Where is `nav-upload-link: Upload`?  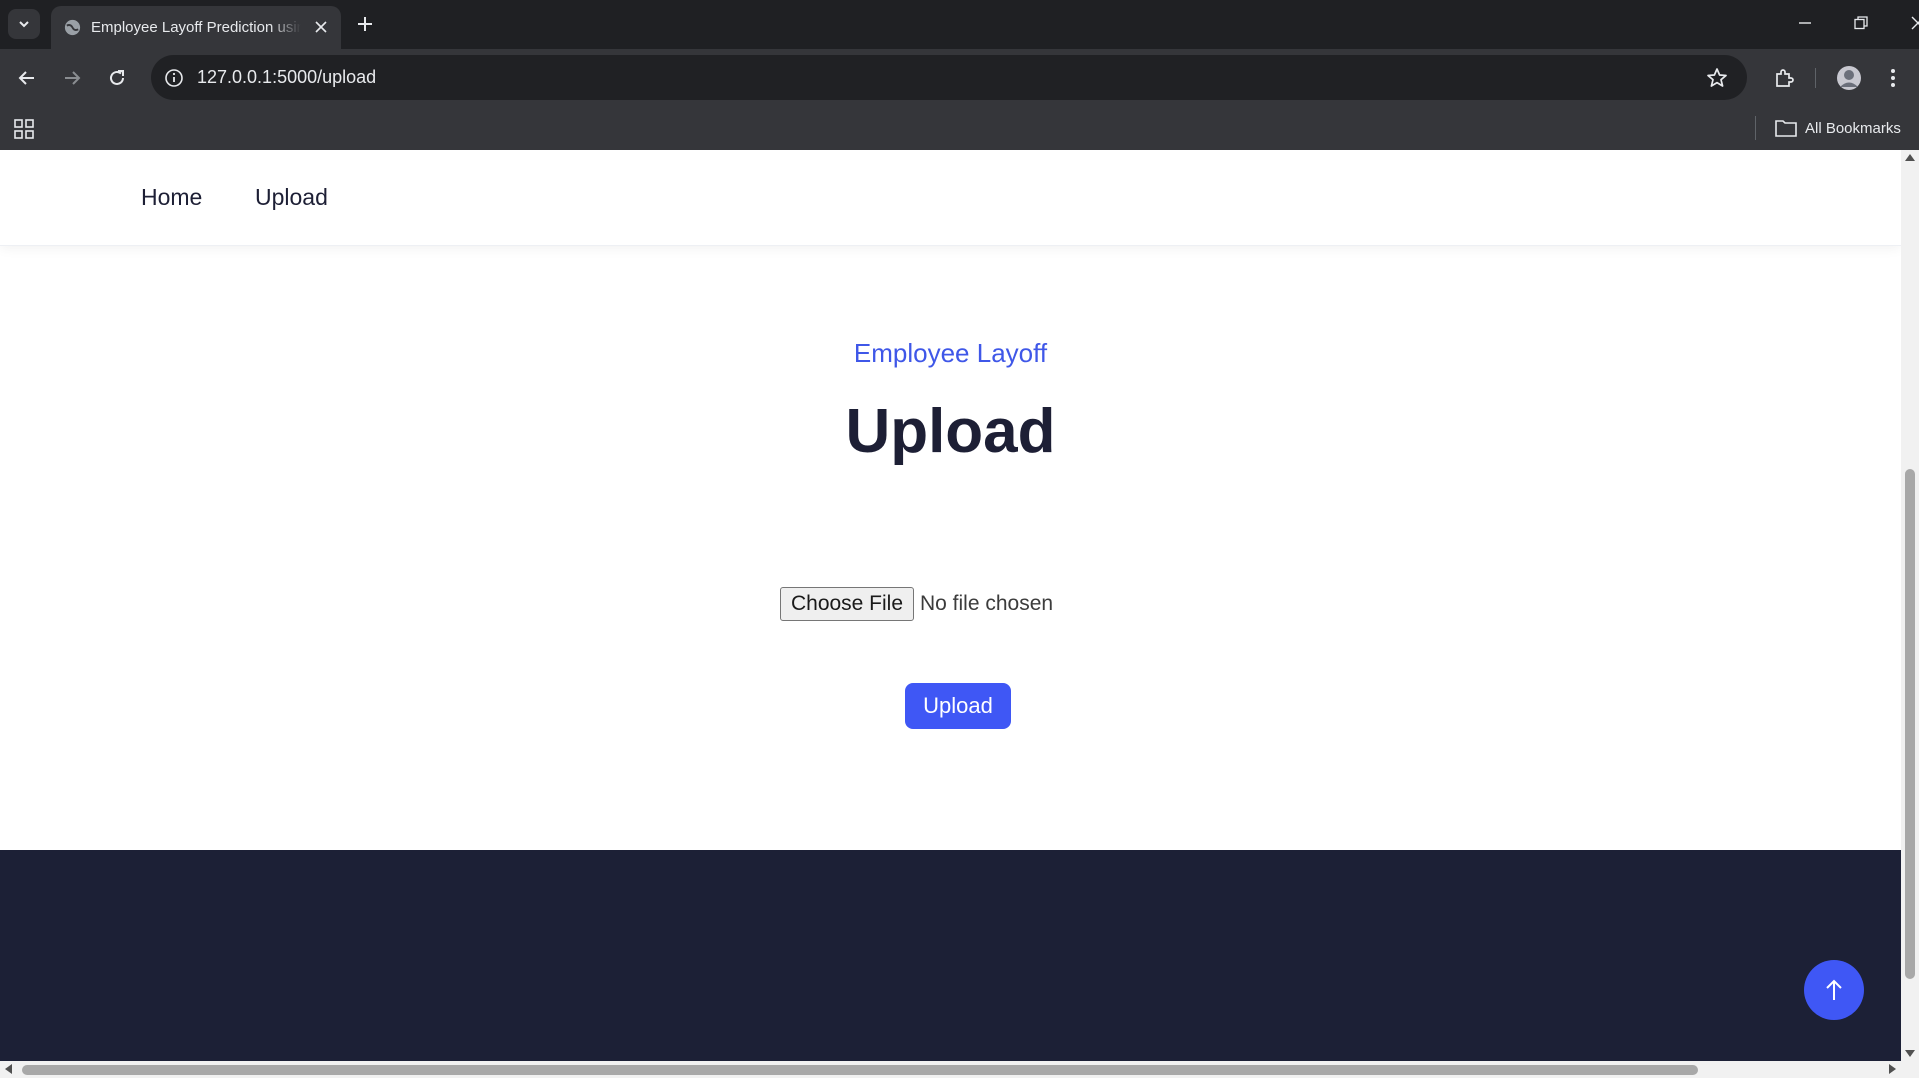
nav-upload-link: Upload is located at coordinates (291, 197).